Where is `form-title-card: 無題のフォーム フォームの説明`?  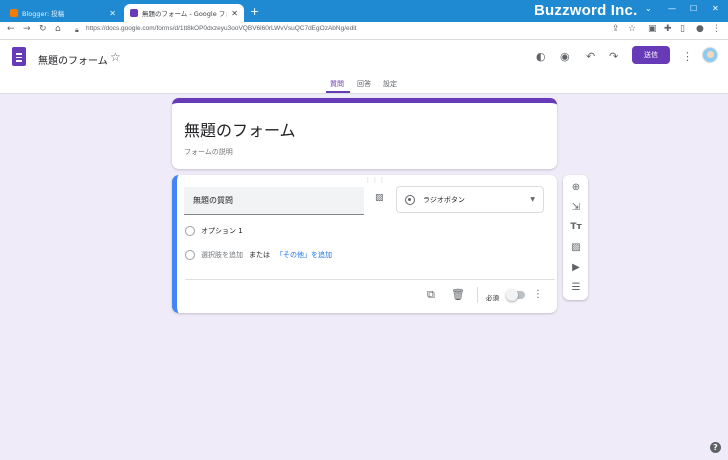 form-title-card: 無題のフォーム フォームの説明 is located at coordinates (364, 133).